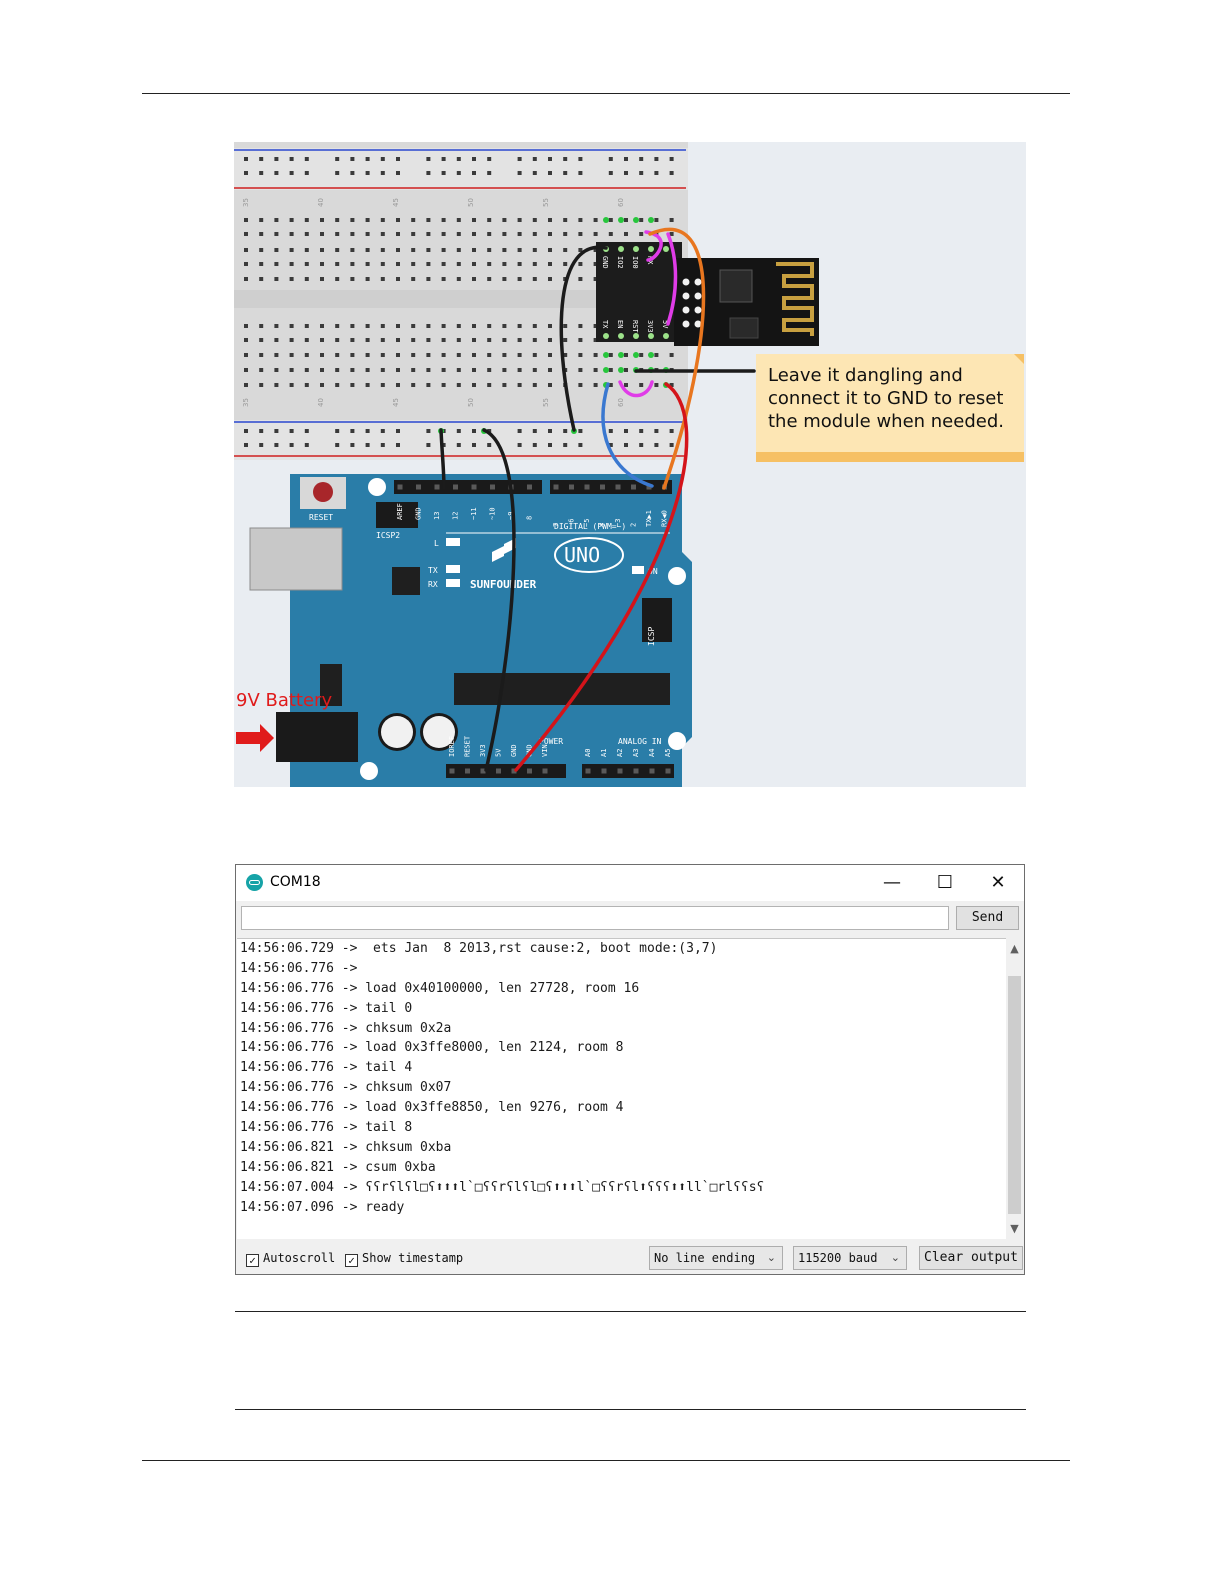 This screenshot has width=1224, height=1584. What do you see at coordinates (677, 576) in the screenshot?
I see `mount-hole` at bounding box center [677, 576].